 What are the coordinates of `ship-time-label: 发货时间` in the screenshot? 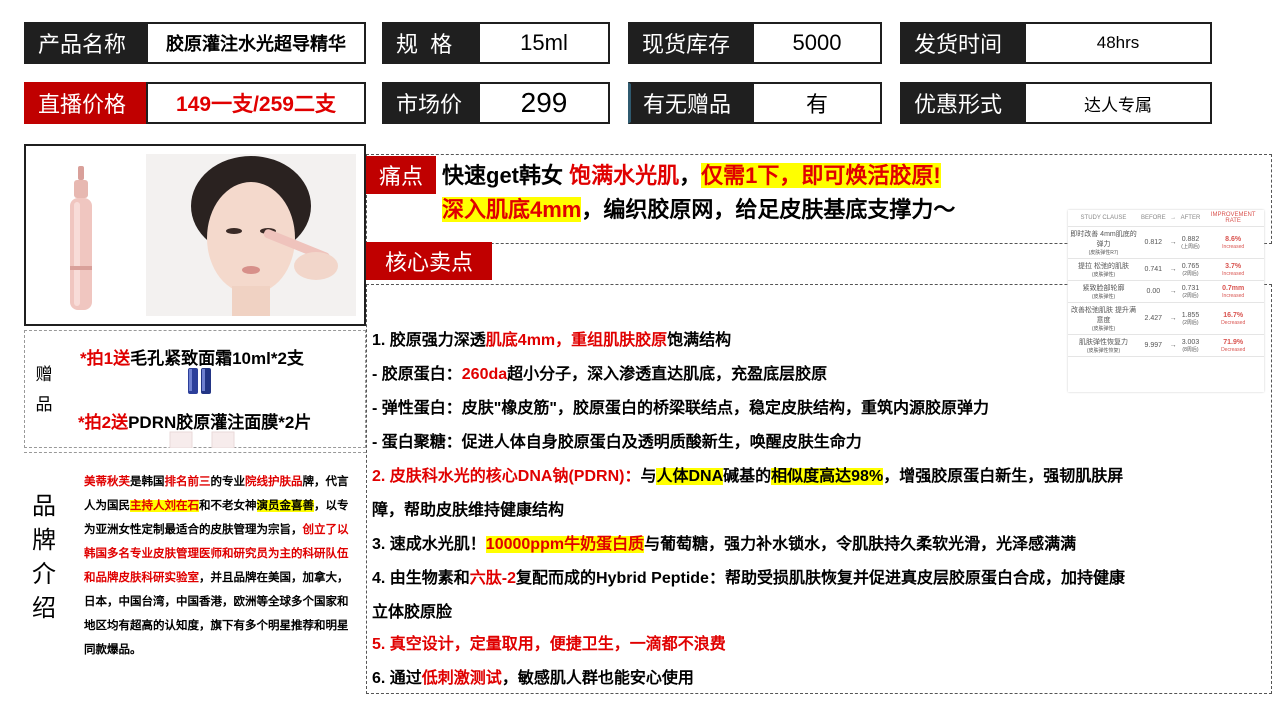 It's located at (962, 43).